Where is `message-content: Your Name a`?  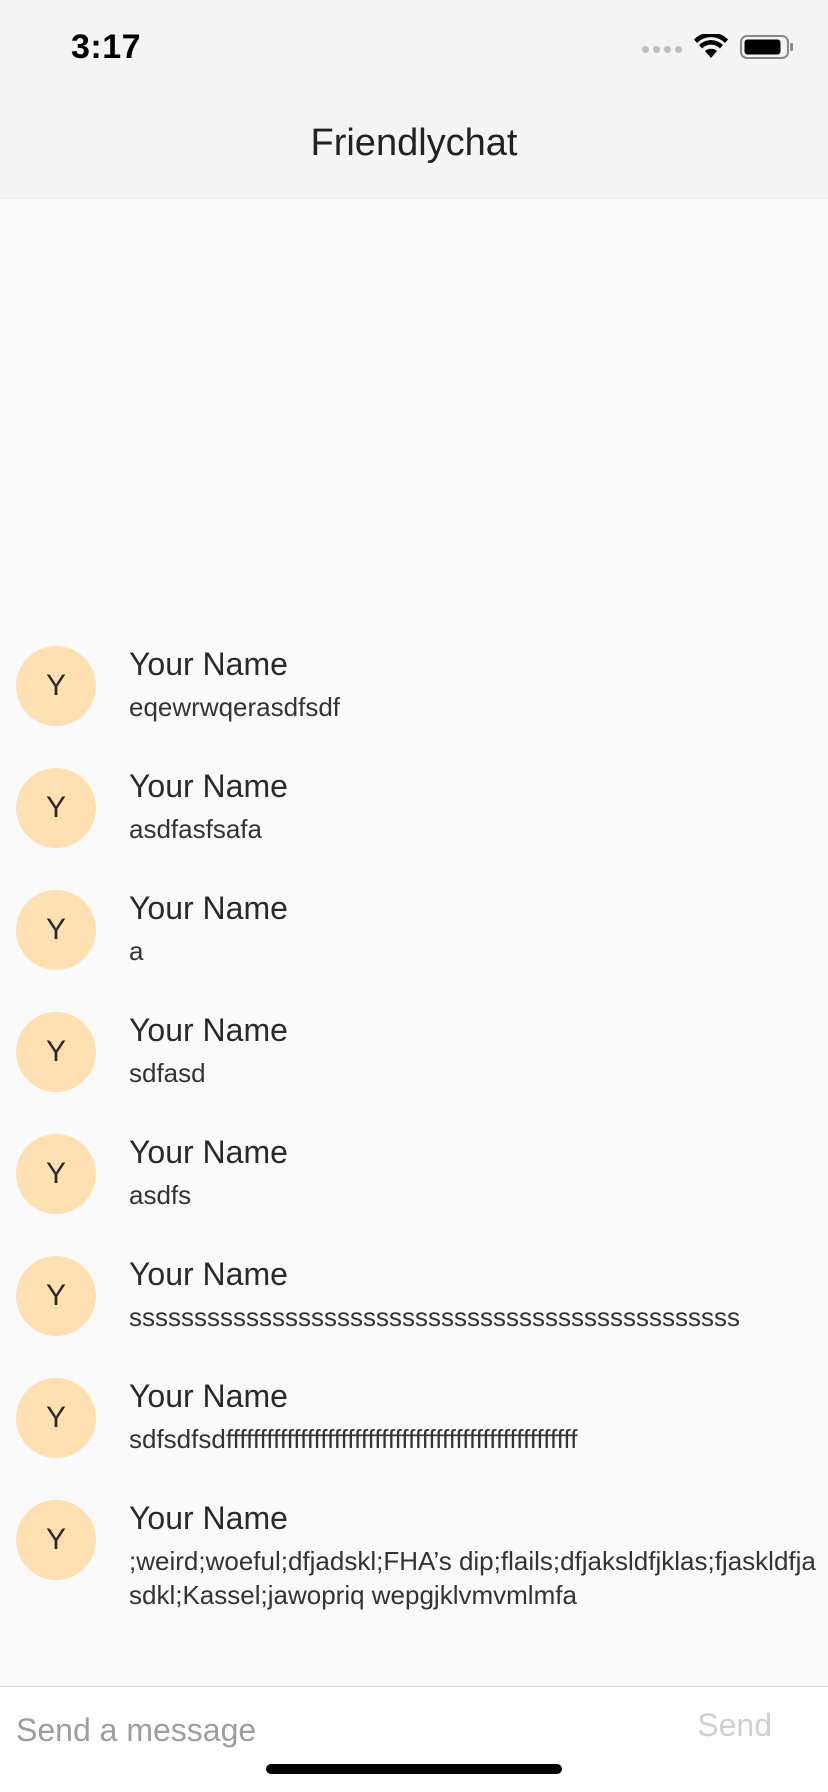 message-content: Your Name a is located at coordinates (478, 928).